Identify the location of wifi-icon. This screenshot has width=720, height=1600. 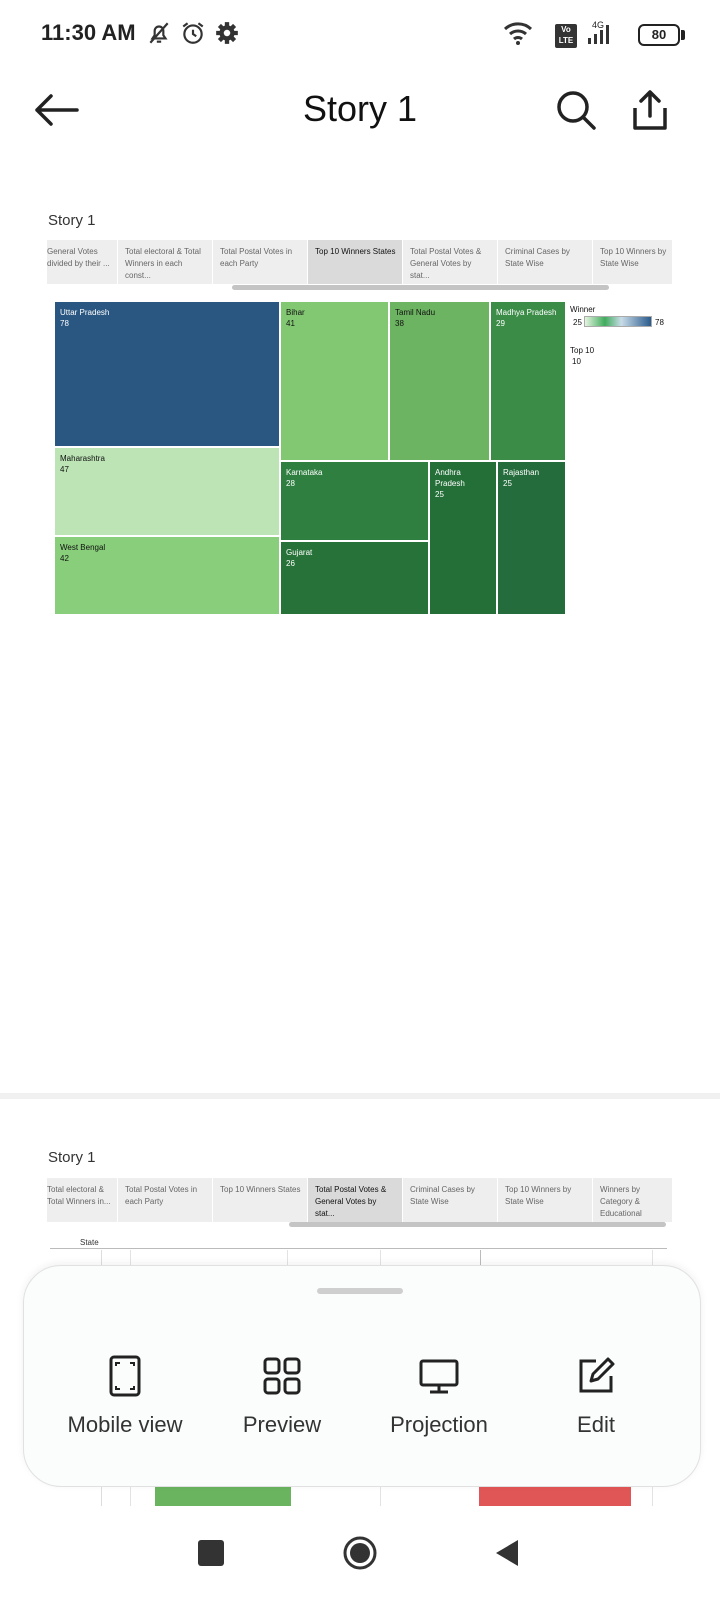
(518, 33).